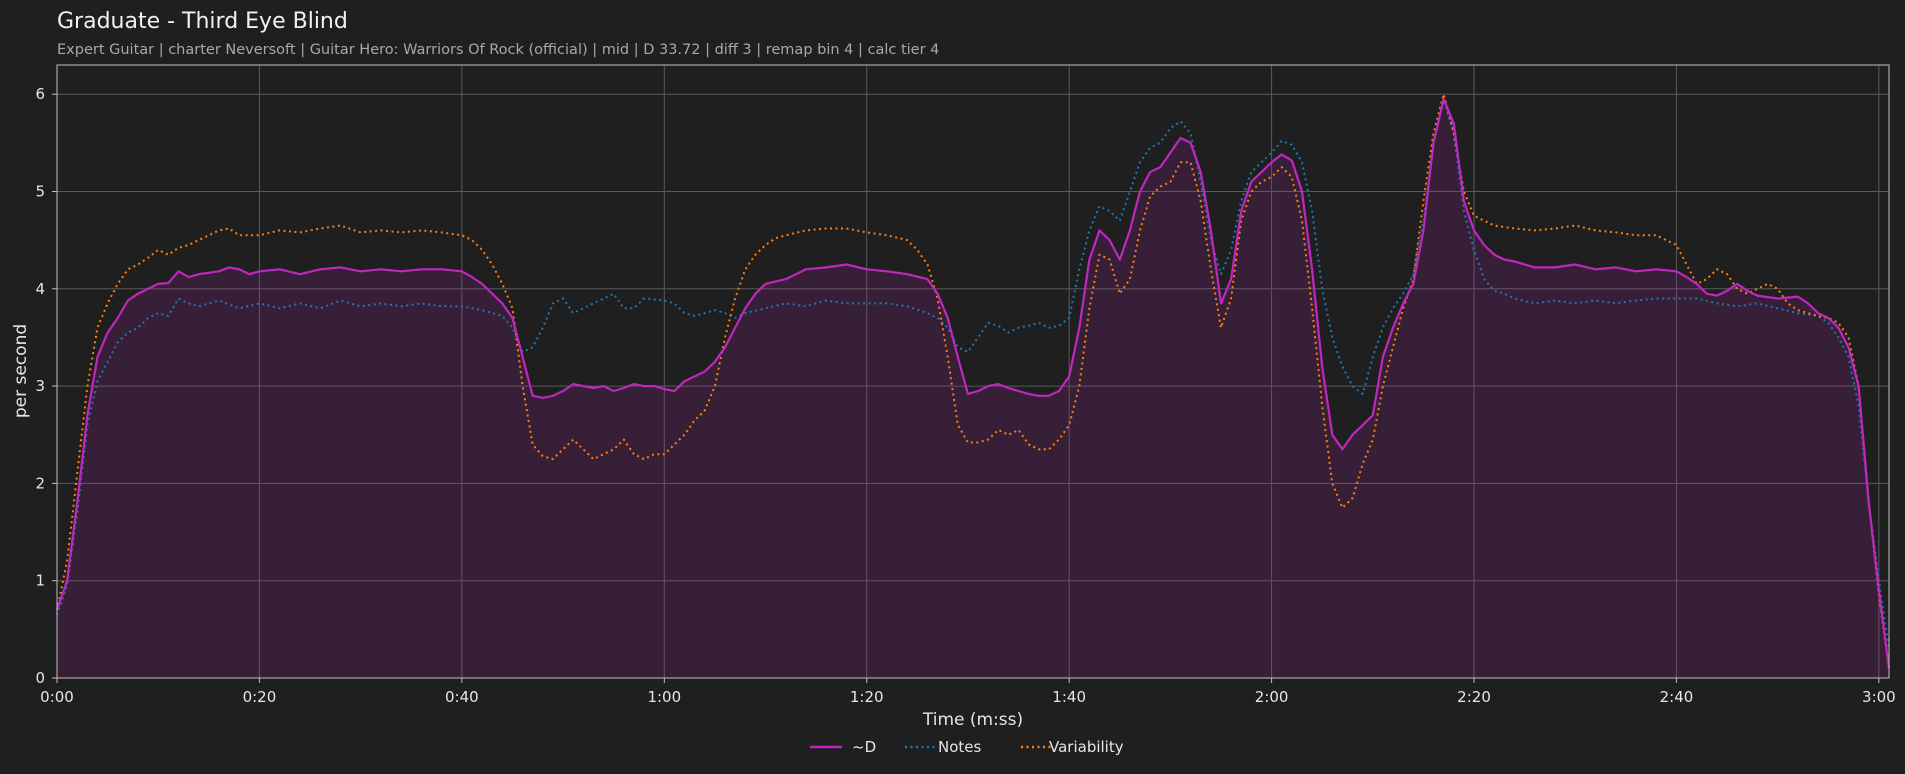 The height and width of the screenshot is (774, 1905). I want to click on y-tick-label: 5, so click(40, 191).